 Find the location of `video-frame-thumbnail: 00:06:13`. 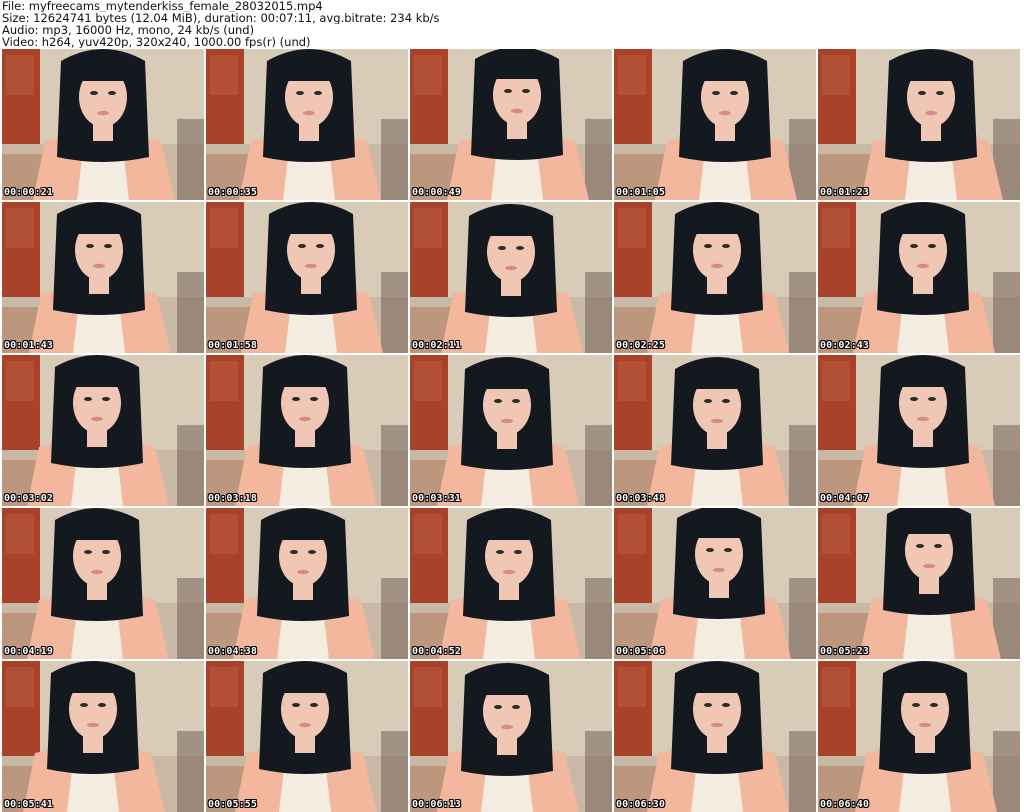

video-frame-thumbnail: 00:06:13 is located at coordinates (511, 736).